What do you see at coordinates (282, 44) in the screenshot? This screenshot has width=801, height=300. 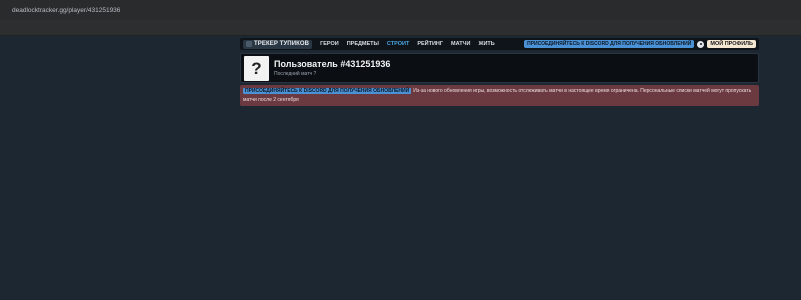 I see `logo-label: ТРЕКЕР ТУПИКОВ` at bounding box center [282, 44].